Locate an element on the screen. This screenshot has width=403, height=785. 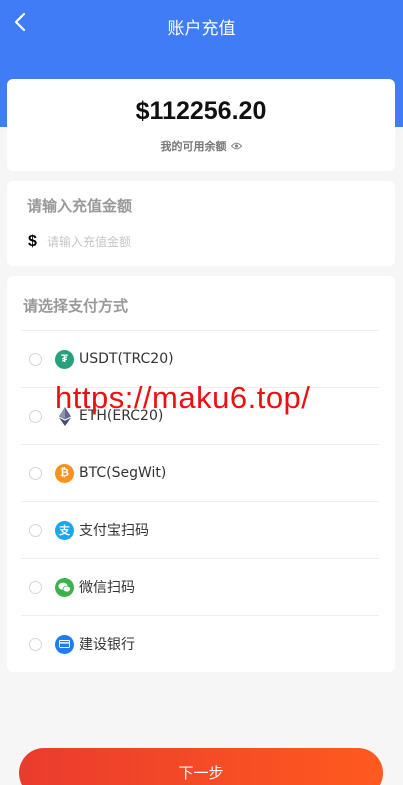
payment-option-usdt: ₮ USDT(TRC20) is located at coordinates (200, 358).